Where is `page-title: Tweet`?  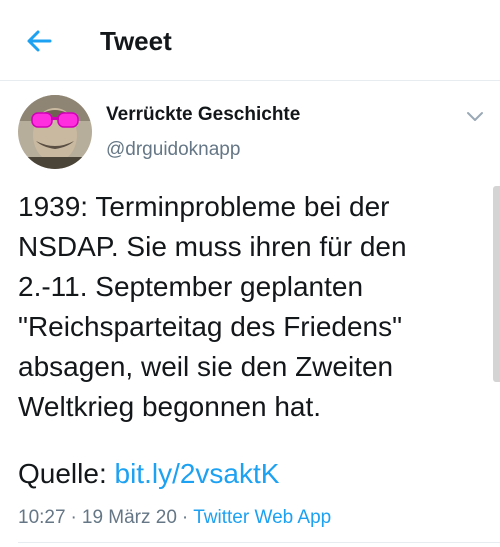 page-title: Tweet is located at coordinates (136, 41).